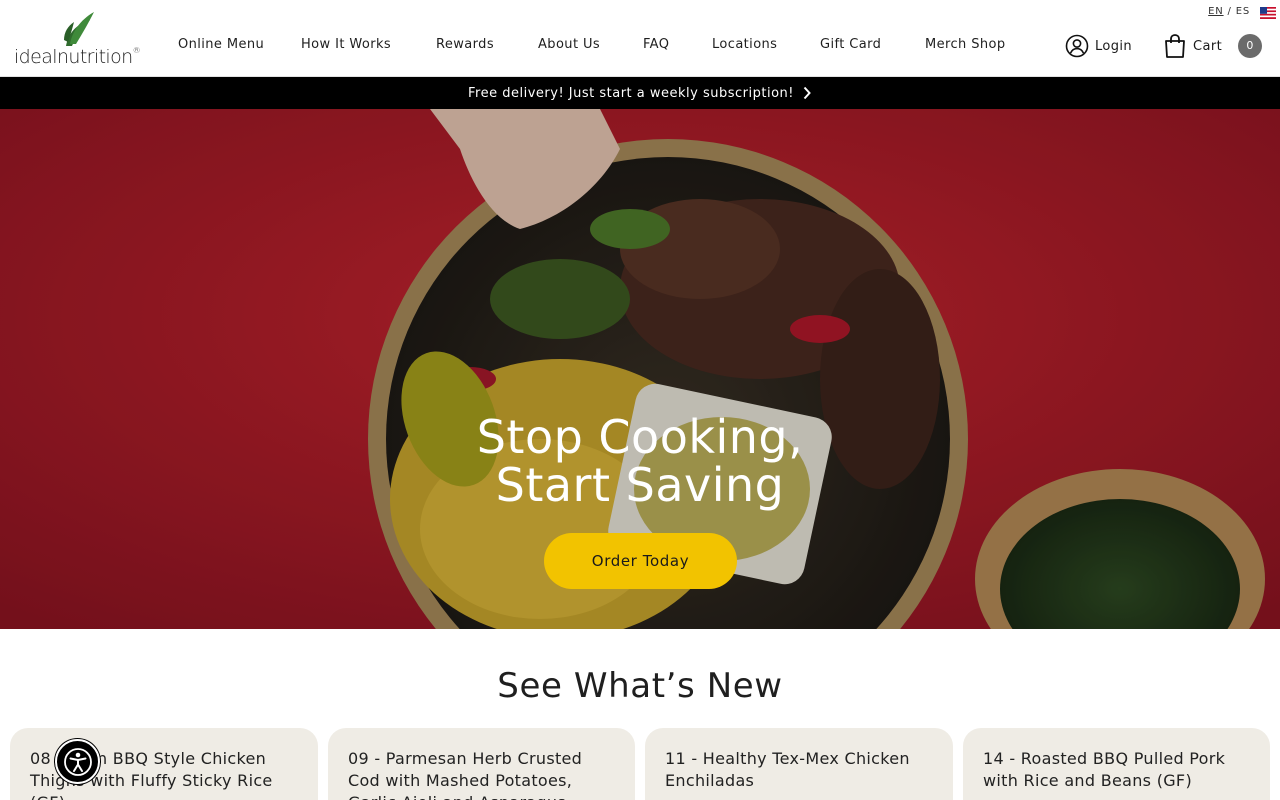  Describe the element at coordinates (79, 29) in the screenshot. I see `leaf-logo-icon` at that location.